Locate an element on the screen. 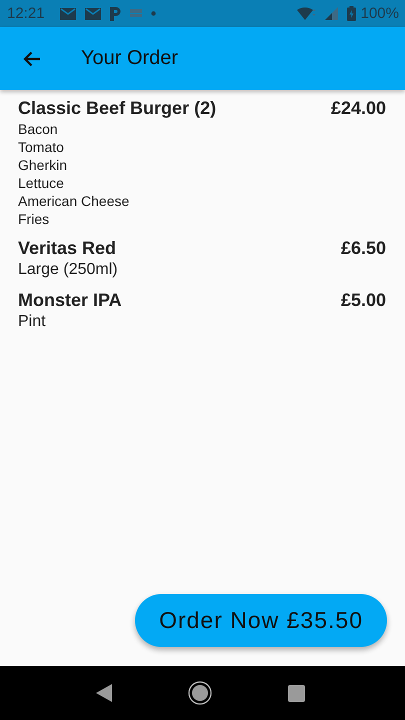  parking-icon is located at coordinates (115, 13).